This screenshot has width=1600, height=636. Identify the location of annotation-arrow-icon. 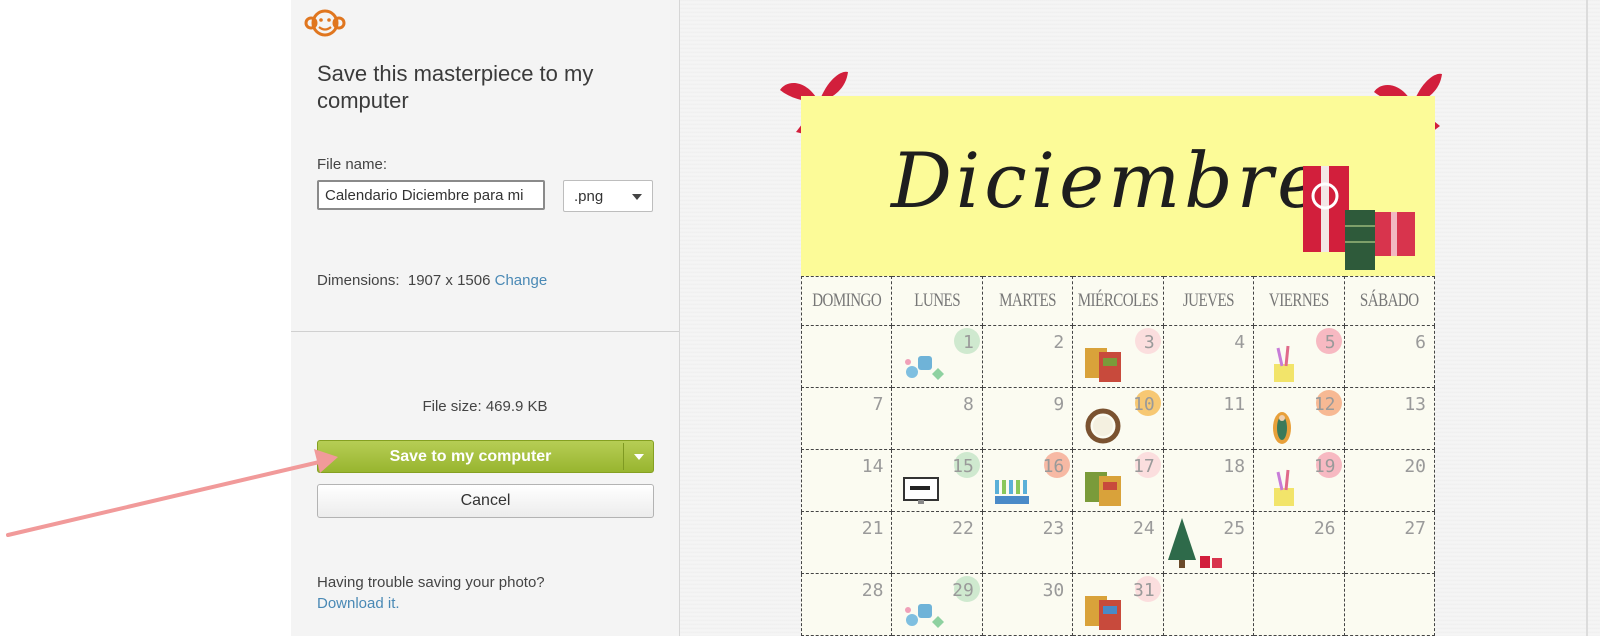
(172, 493).